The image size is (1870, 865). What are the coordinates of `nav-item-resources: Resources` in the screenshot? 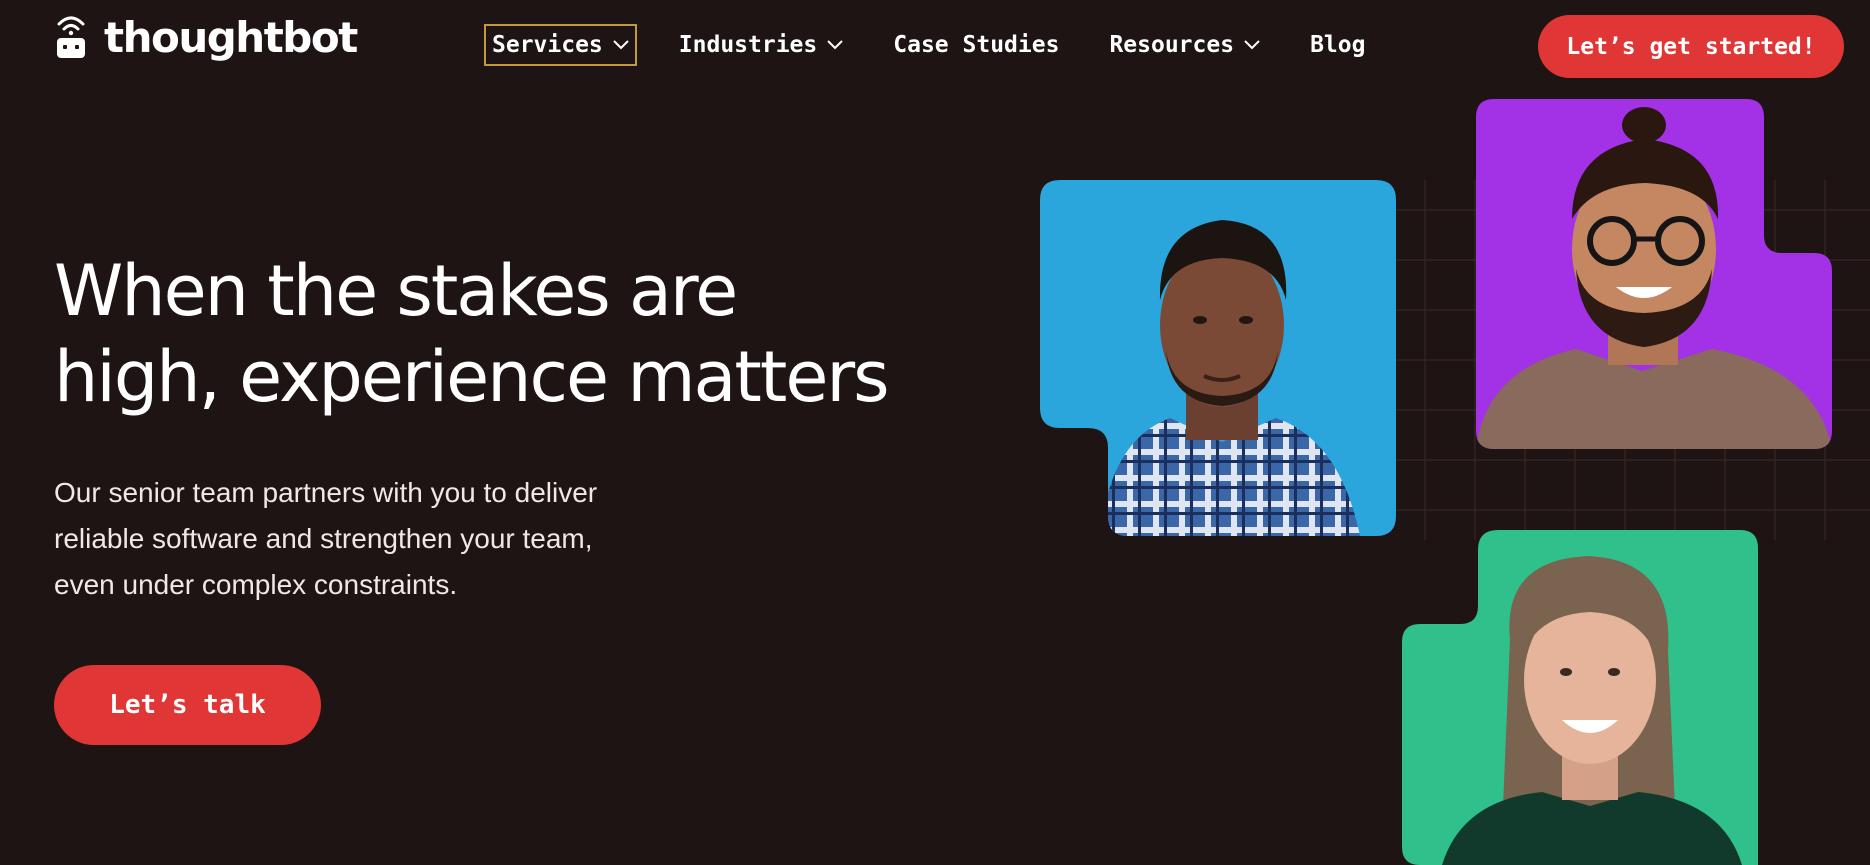 It's located at (1184, 45).